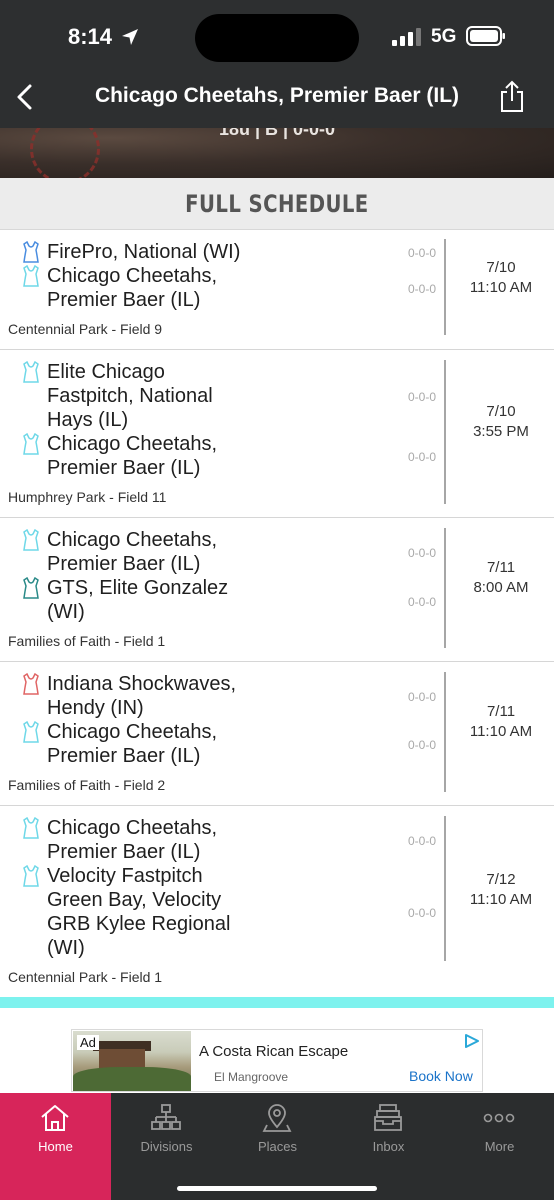 This screenshot has height=1200, width=554. I want to click on game-venue: Humphrey Park - Field 11, so click(87, 497).